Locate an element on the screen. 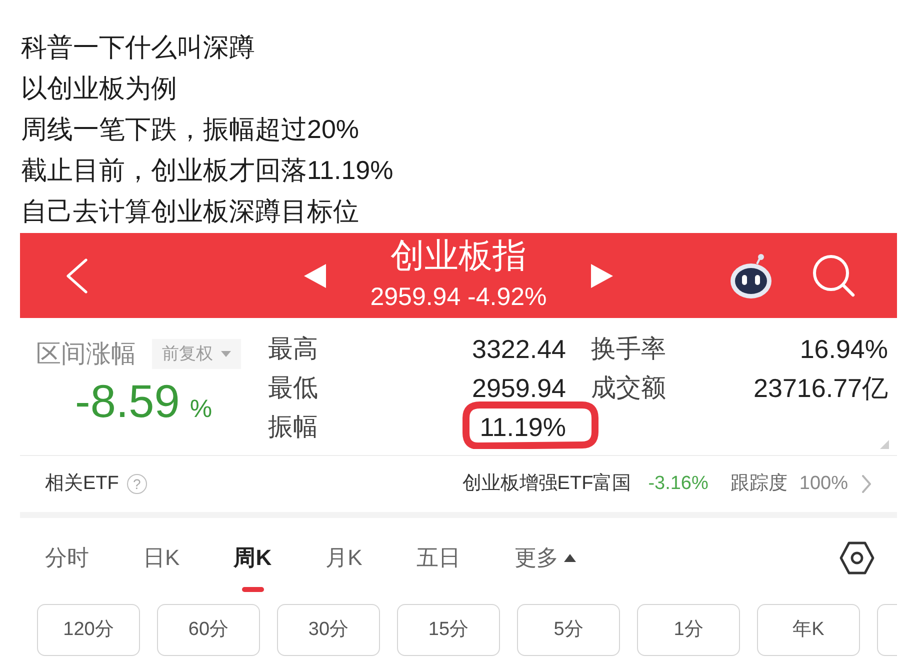 The height and width of the screenshot is (666, 914). post-text: 自己去计算创业板深蹲目标位 is located at coordinates (190, 211).